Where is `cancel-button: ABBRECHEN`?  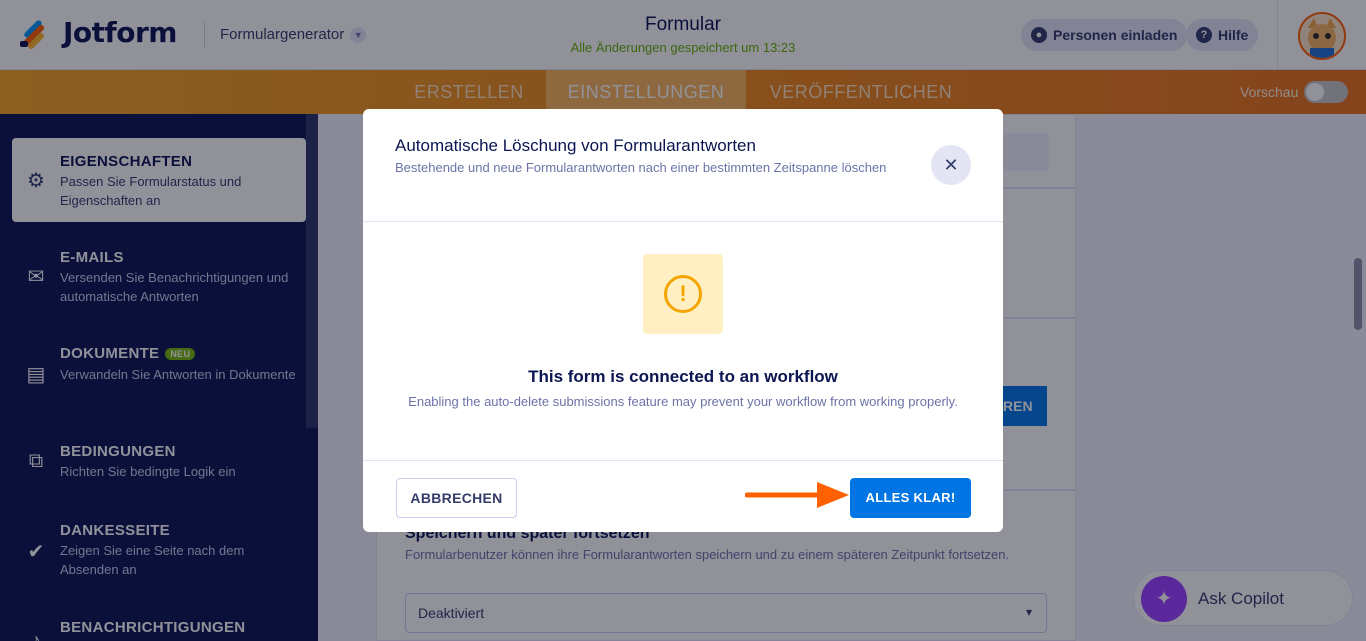
cancel-button: ABBRECHEN is located at coordinates (456, 498).